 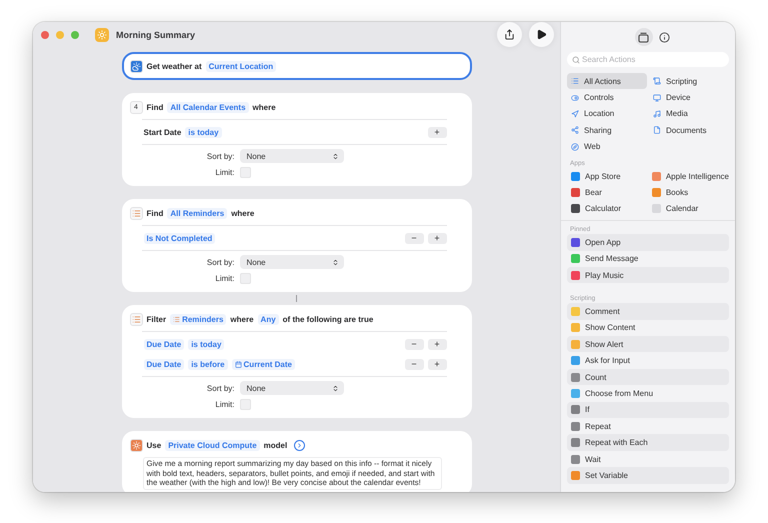 What do you see at coordinates (648, 275) in the screenshot?
I see `action-item: Play Music` at bounding box center [648, 275].